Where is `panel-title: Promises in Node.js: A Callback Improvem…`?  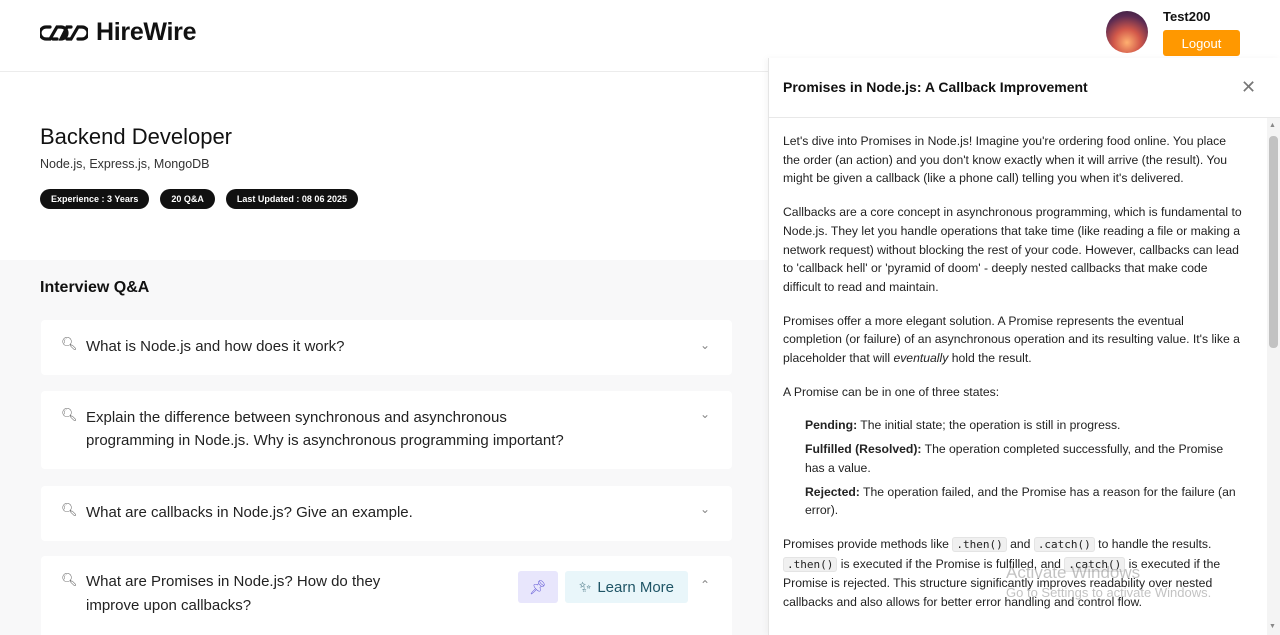
panel-title: Promises in Node.js: A Callback Improvem… is located at coordinates (935, 87).